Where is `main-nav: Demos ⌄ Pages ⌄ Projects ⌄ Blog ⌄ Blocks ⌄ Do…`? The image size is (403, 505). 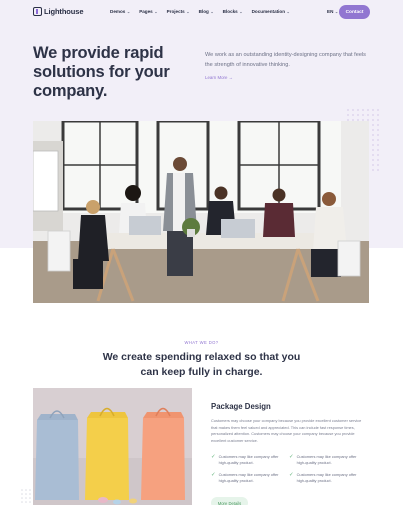
main-nav: Demos ⌄ Pages ⌄ Projects ⌄ Blog ⌄ Blocks ⌄ Do… is located at coordinates (200, 11).